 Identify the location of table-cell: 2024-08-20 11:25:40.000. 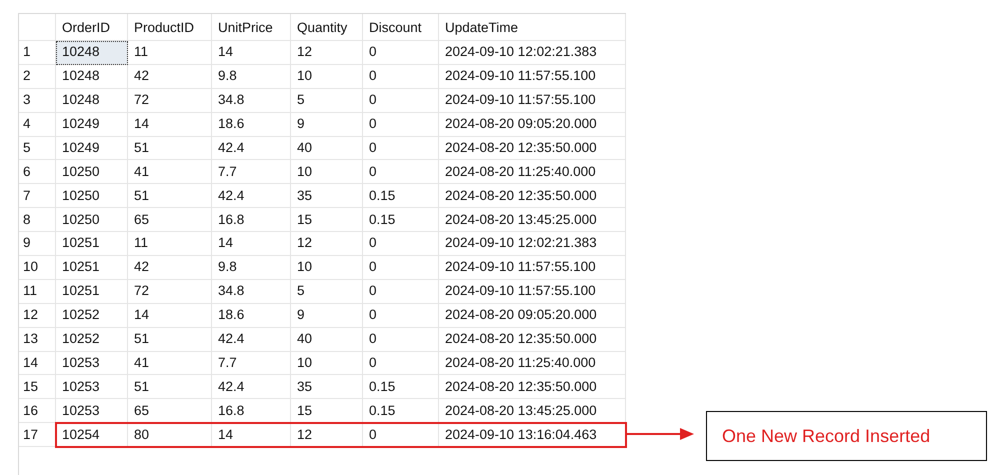
(532, 172).